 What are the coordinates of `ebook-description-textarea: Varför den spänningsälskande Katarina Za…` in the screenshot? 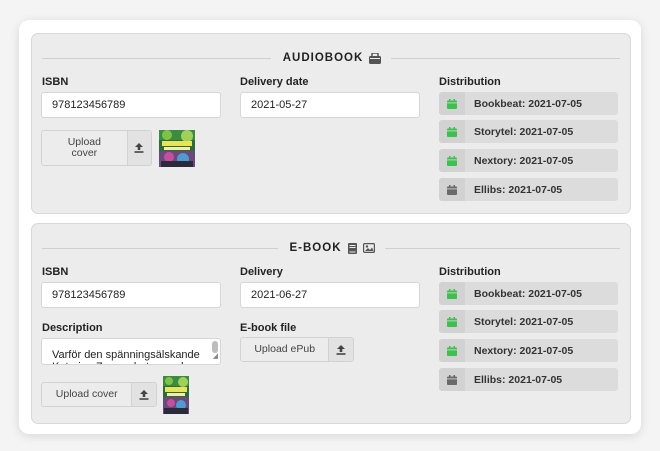 It's located at (131, 351).